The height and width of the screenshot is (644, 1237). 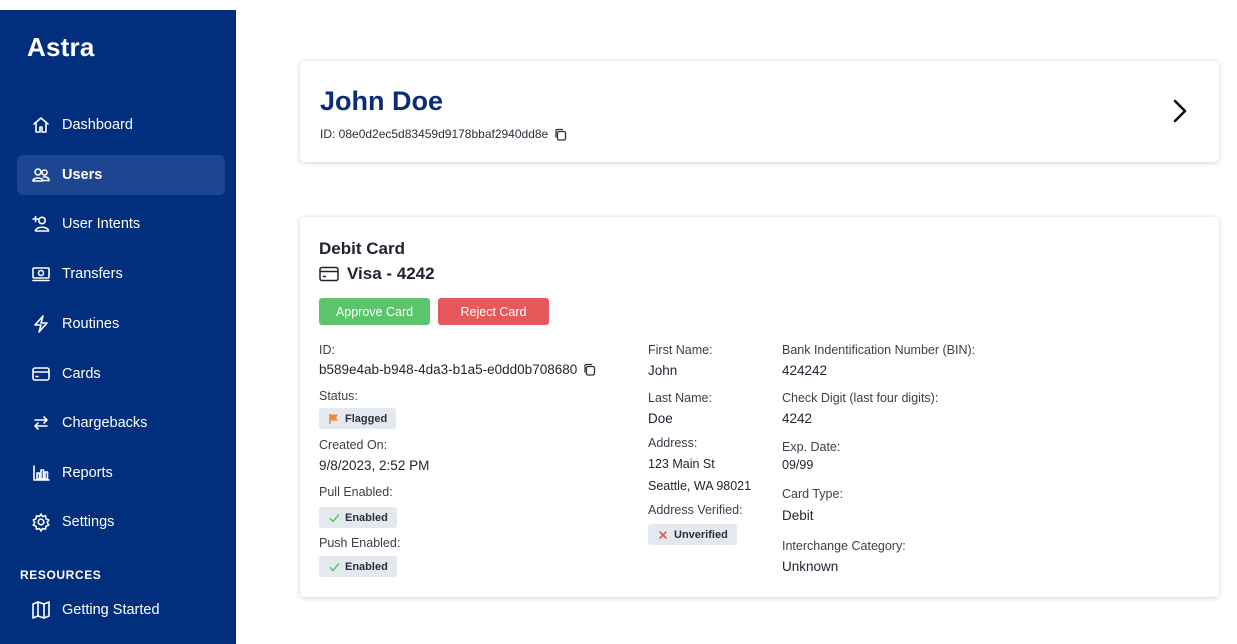 What do you see at coordinates (391, 273) in the screenshot?
I see `card-brand-last4: Visa - 4242` at bounding box center [391, 273].